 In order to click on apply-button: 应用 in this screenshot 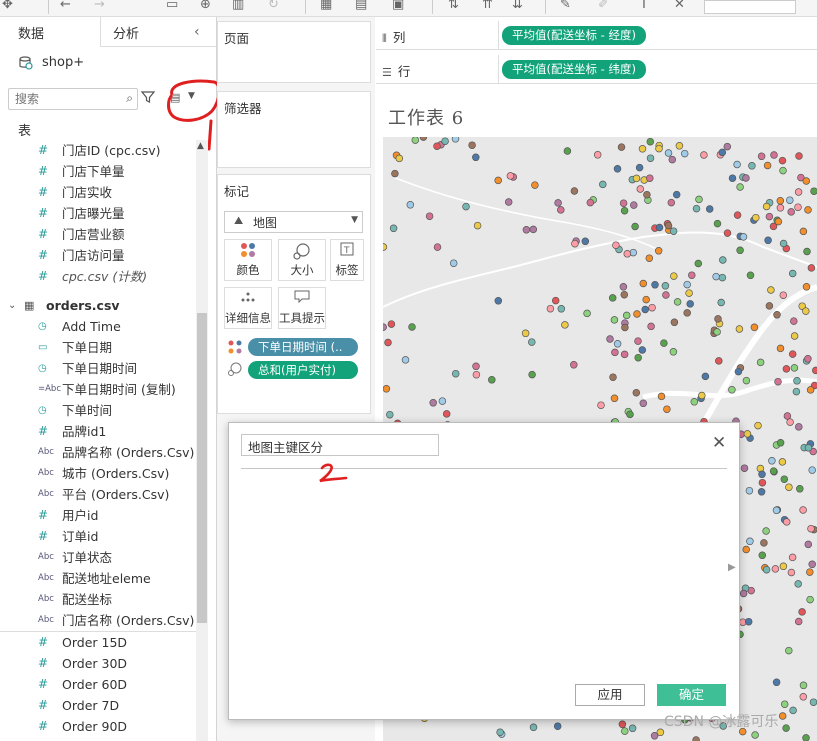, I will do `click(610, 695)`.